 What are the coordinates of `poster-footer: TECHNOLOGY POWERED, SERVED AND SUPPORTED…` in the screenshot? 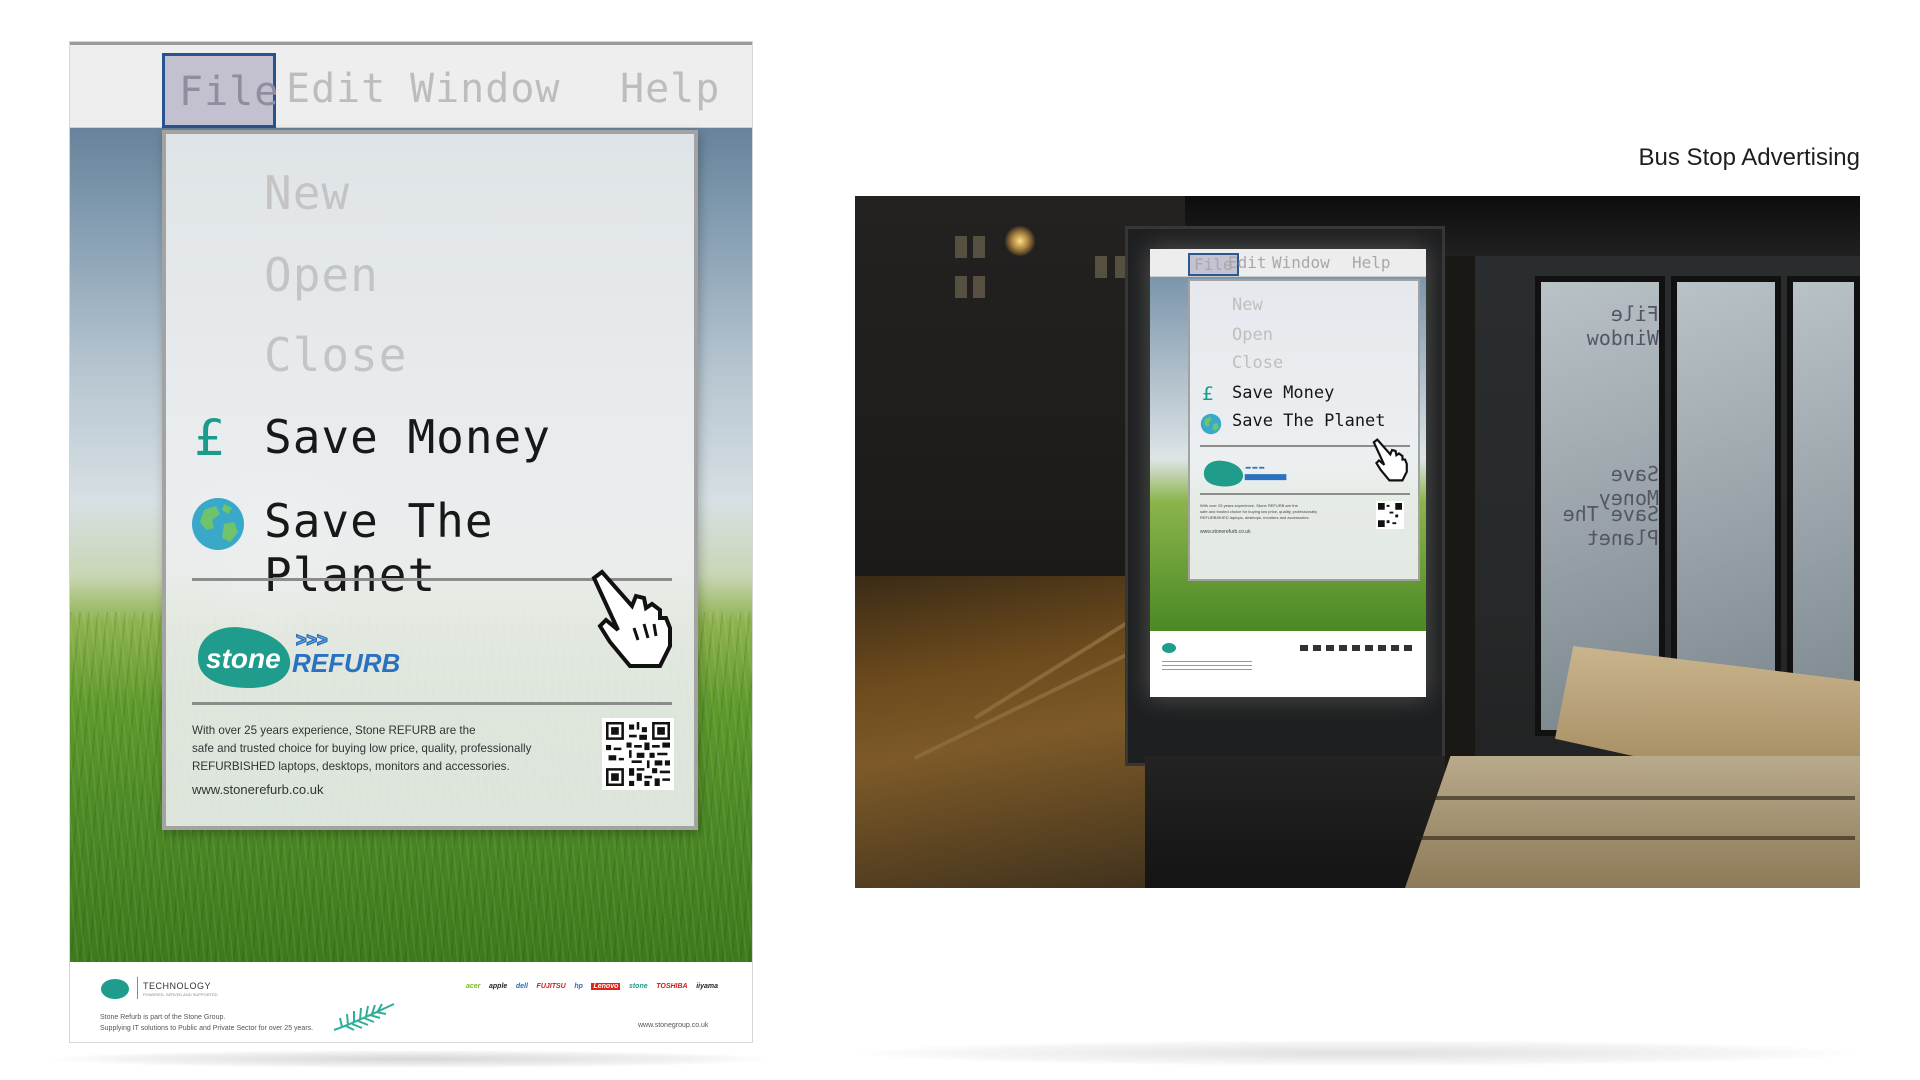 It's located at (411, 1002).